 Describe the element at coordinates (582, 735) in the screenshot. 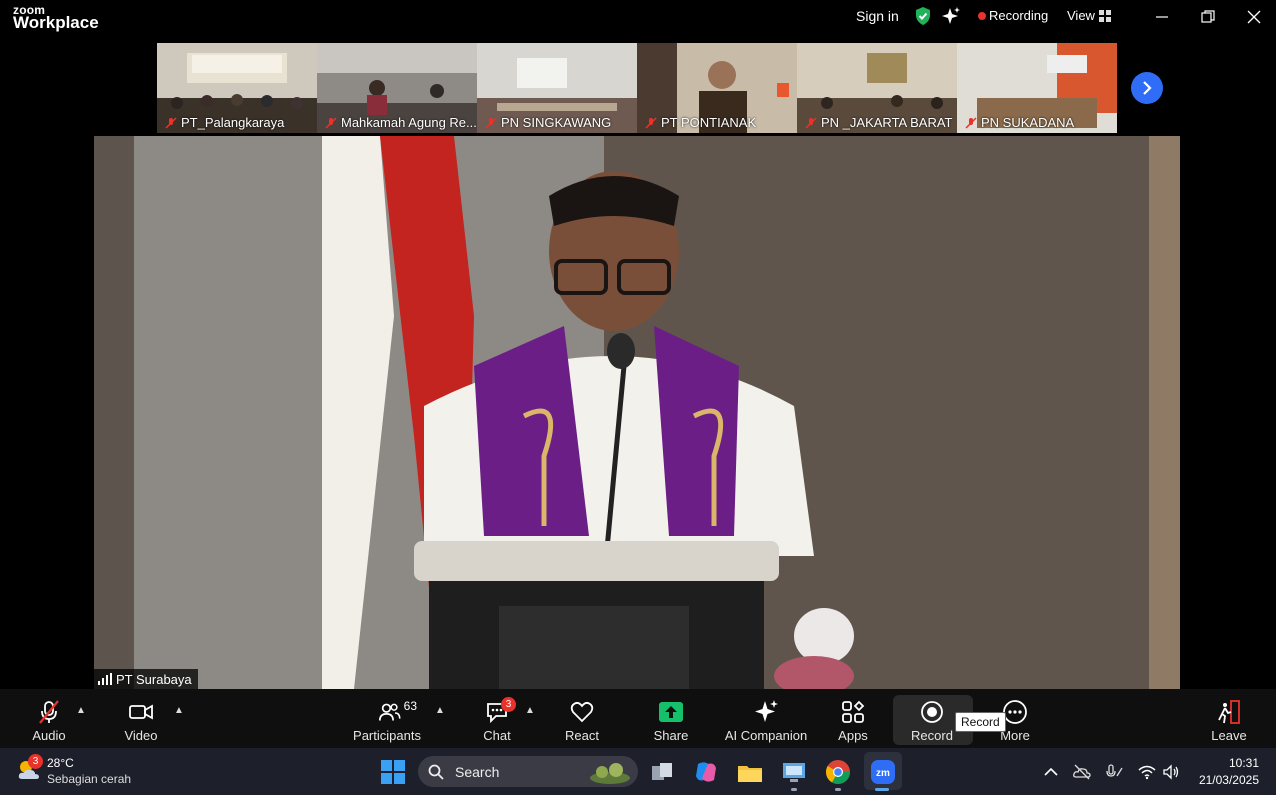

I see `react-label: React` at that location.